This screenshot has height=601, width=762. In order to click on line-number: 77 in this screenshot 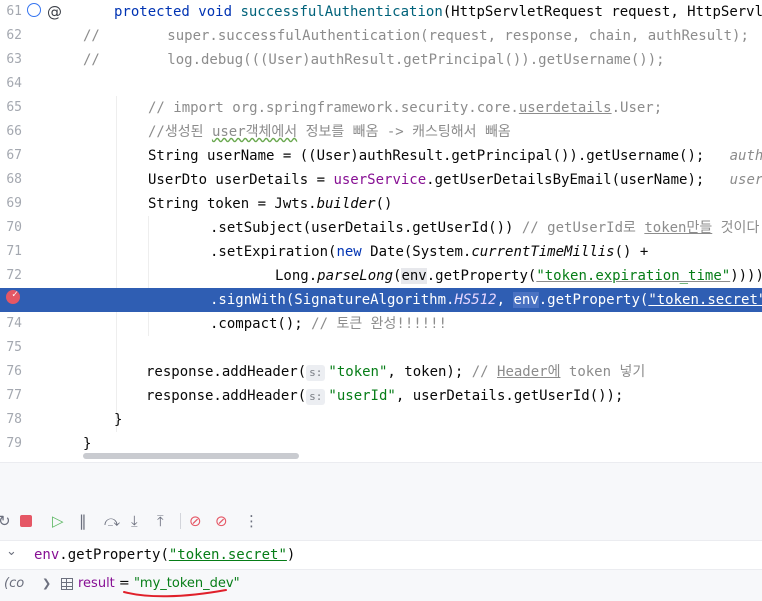, I will do `click(14, 395)`.